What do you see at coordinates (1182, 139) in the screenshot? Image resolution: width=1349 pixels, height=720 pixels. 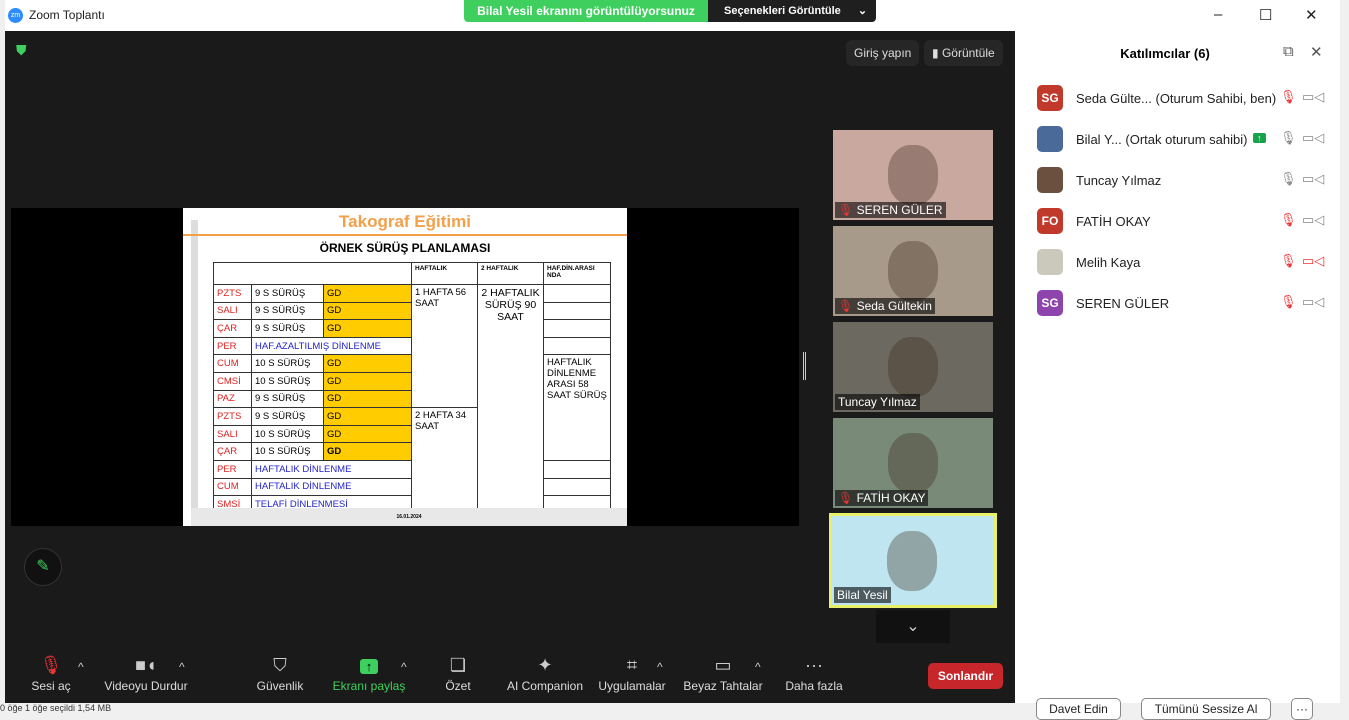 I see `participant-row: Bilal Y... (Ortak oturum sahibi) ↑ 🎙︎ ▭◁` at bounding box center [1182, 139].